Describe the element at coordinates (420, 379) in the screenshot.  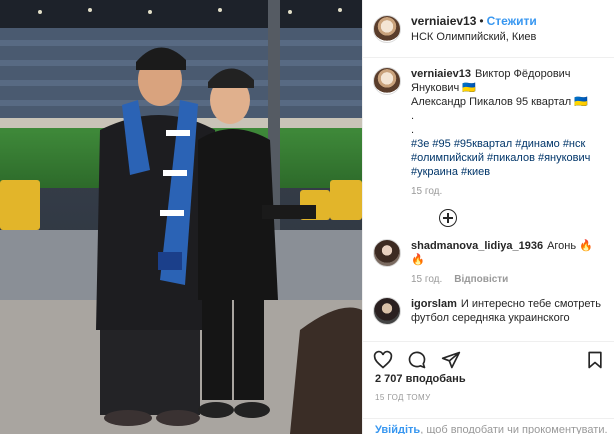
I see `likes-count: 2 707 вподобань` at that location.